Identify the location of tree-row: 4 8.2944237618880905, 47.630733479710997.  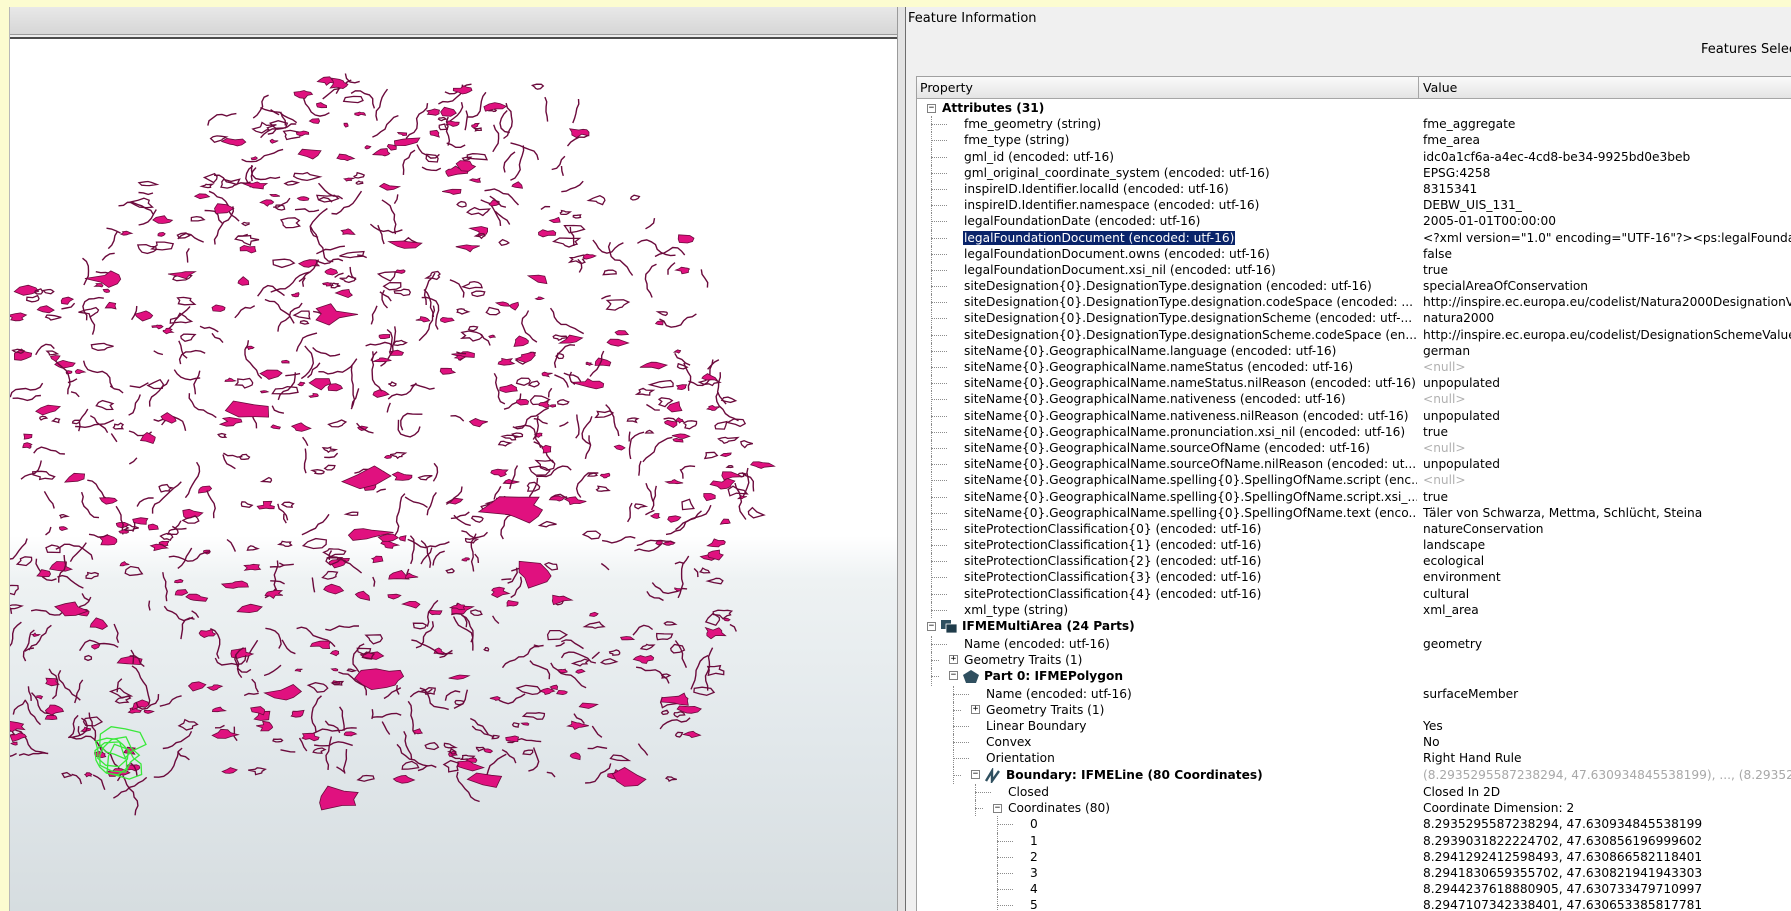
(1354, 889).